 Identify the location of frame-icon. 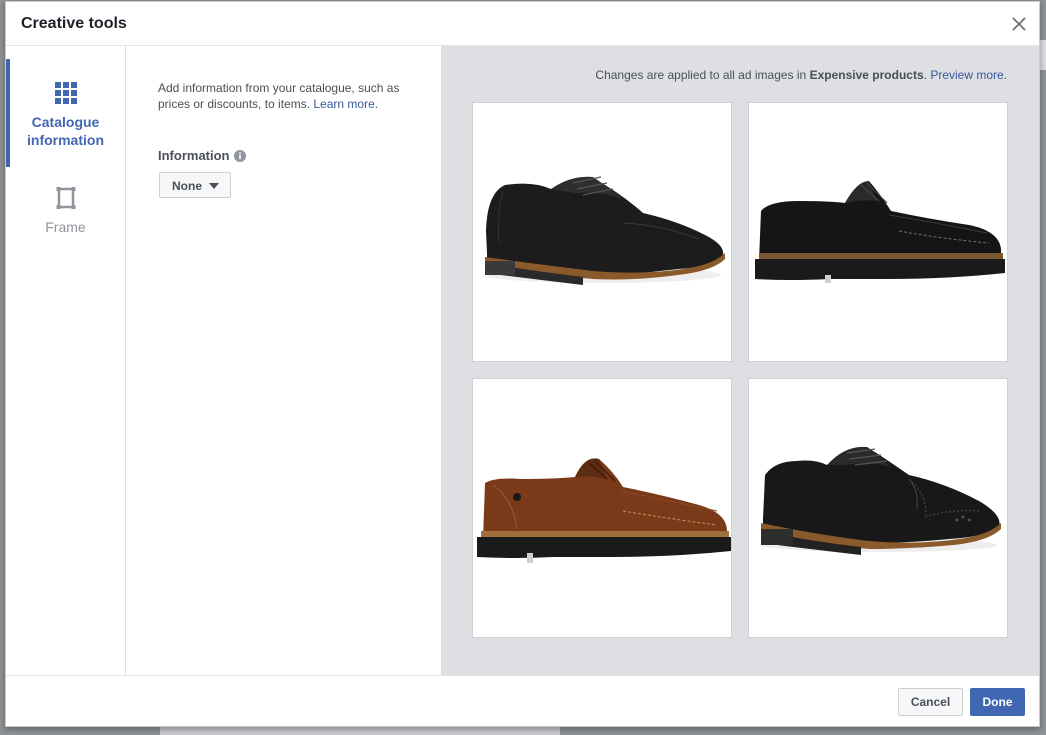
(65, 198).